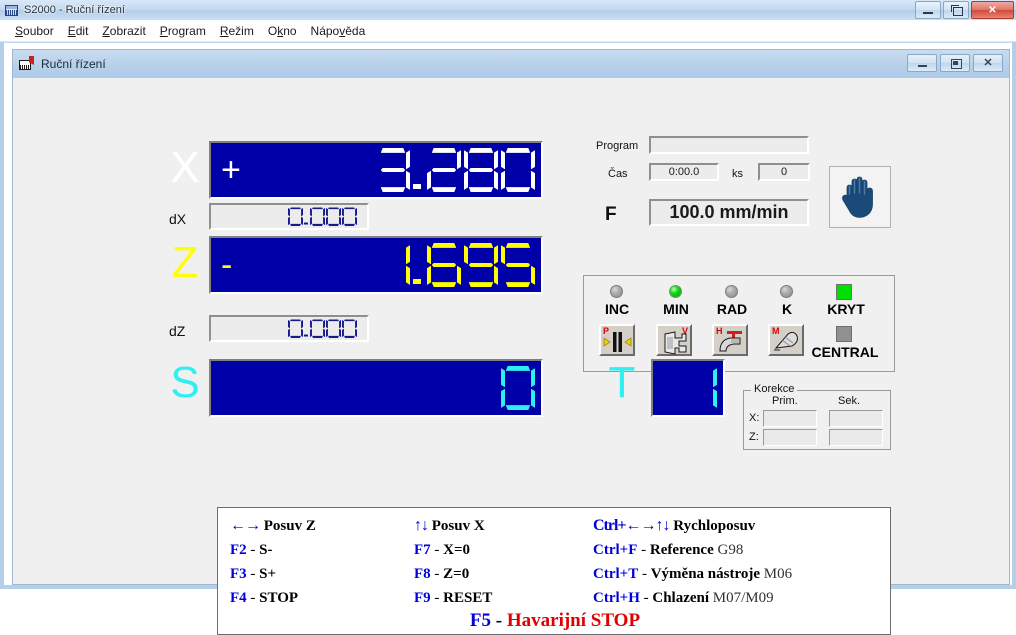  I want to click on hand-icon, so click(857, 197).